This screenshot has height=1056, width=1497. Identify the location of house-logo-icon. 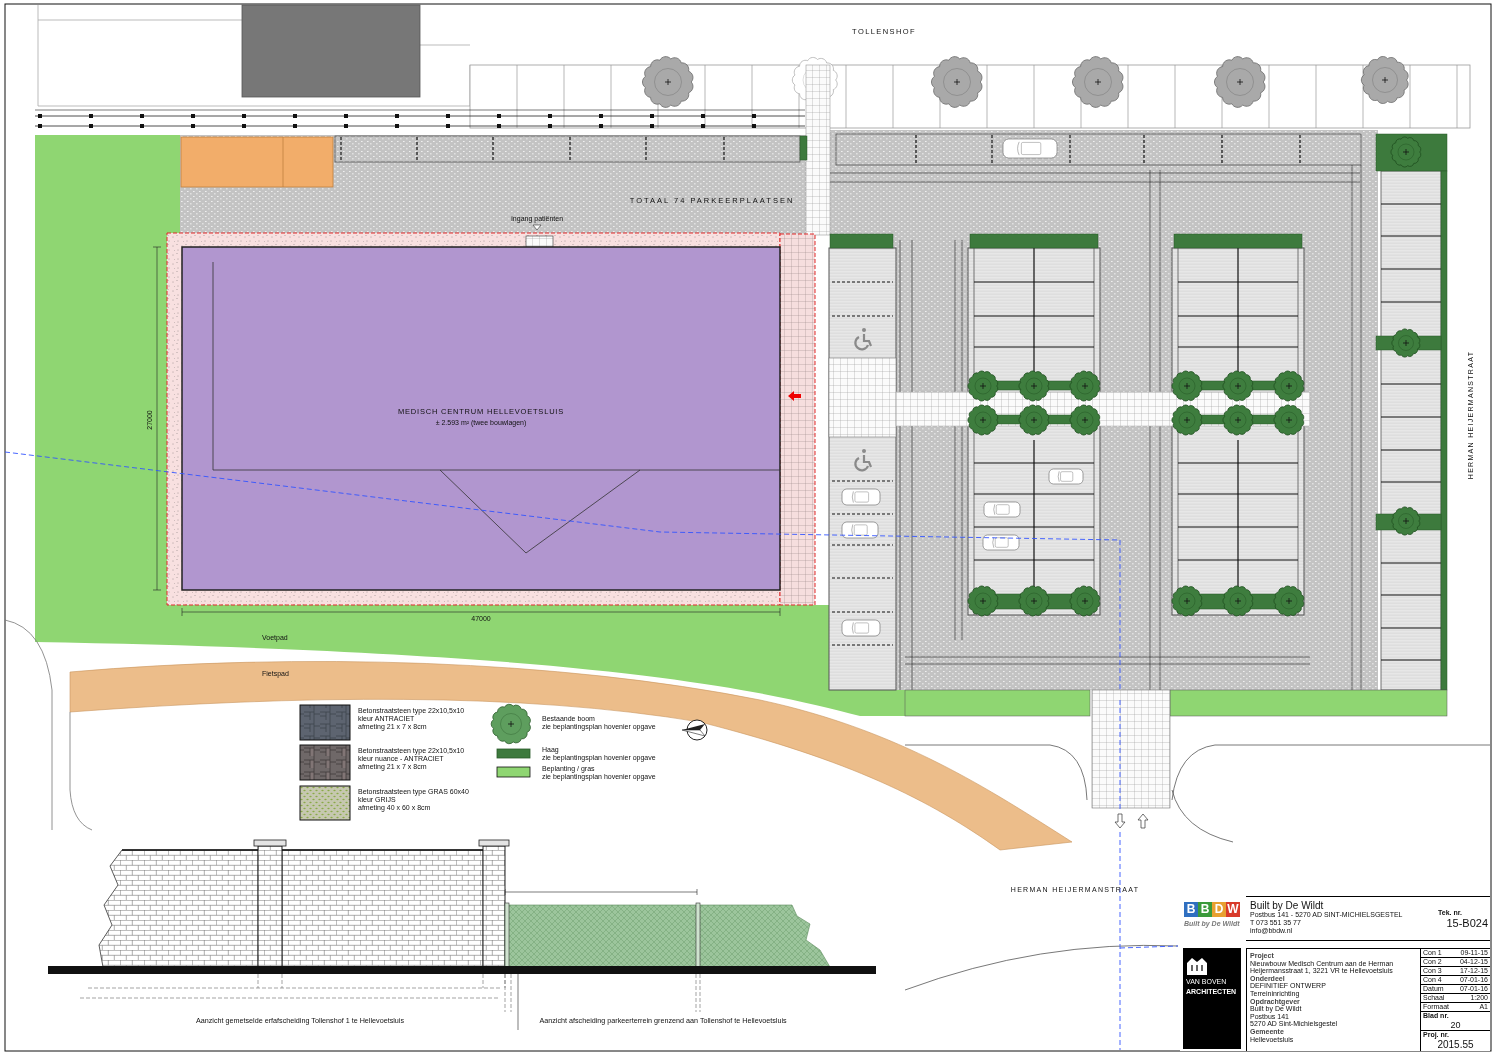
(1197, 966).